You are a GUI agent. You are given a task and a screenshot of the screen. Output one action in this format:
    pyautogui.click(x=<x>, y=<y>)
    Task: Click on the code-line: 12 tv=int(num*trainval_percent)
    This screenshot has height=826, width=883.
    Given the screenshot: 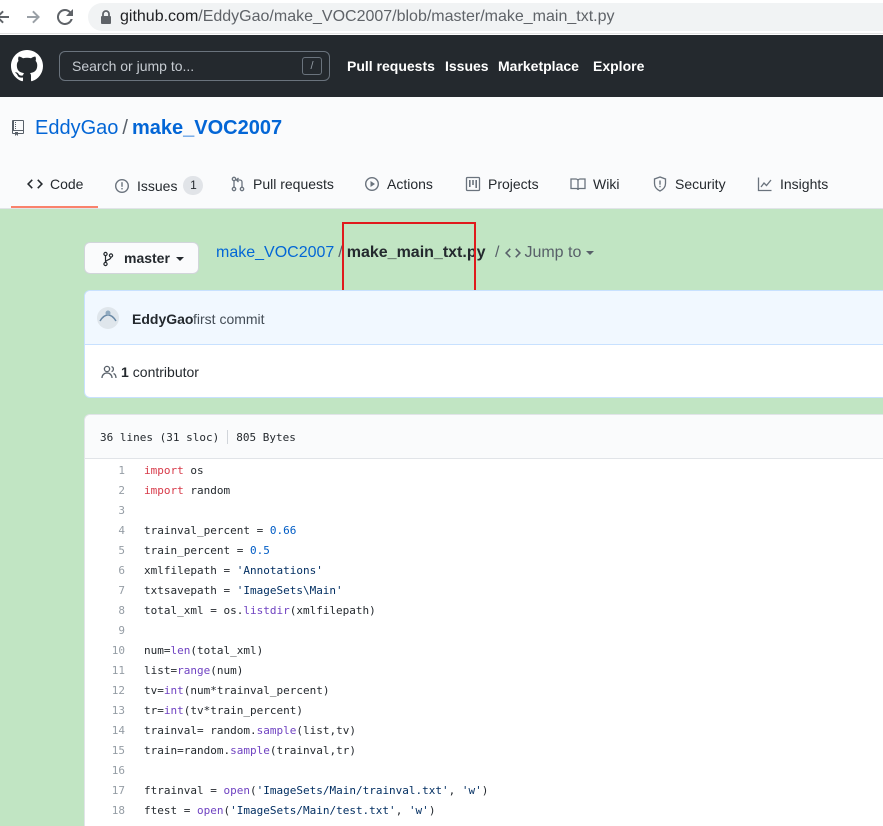 What is the action you would take?
    pyautogui.click(x=484, y=691)
    